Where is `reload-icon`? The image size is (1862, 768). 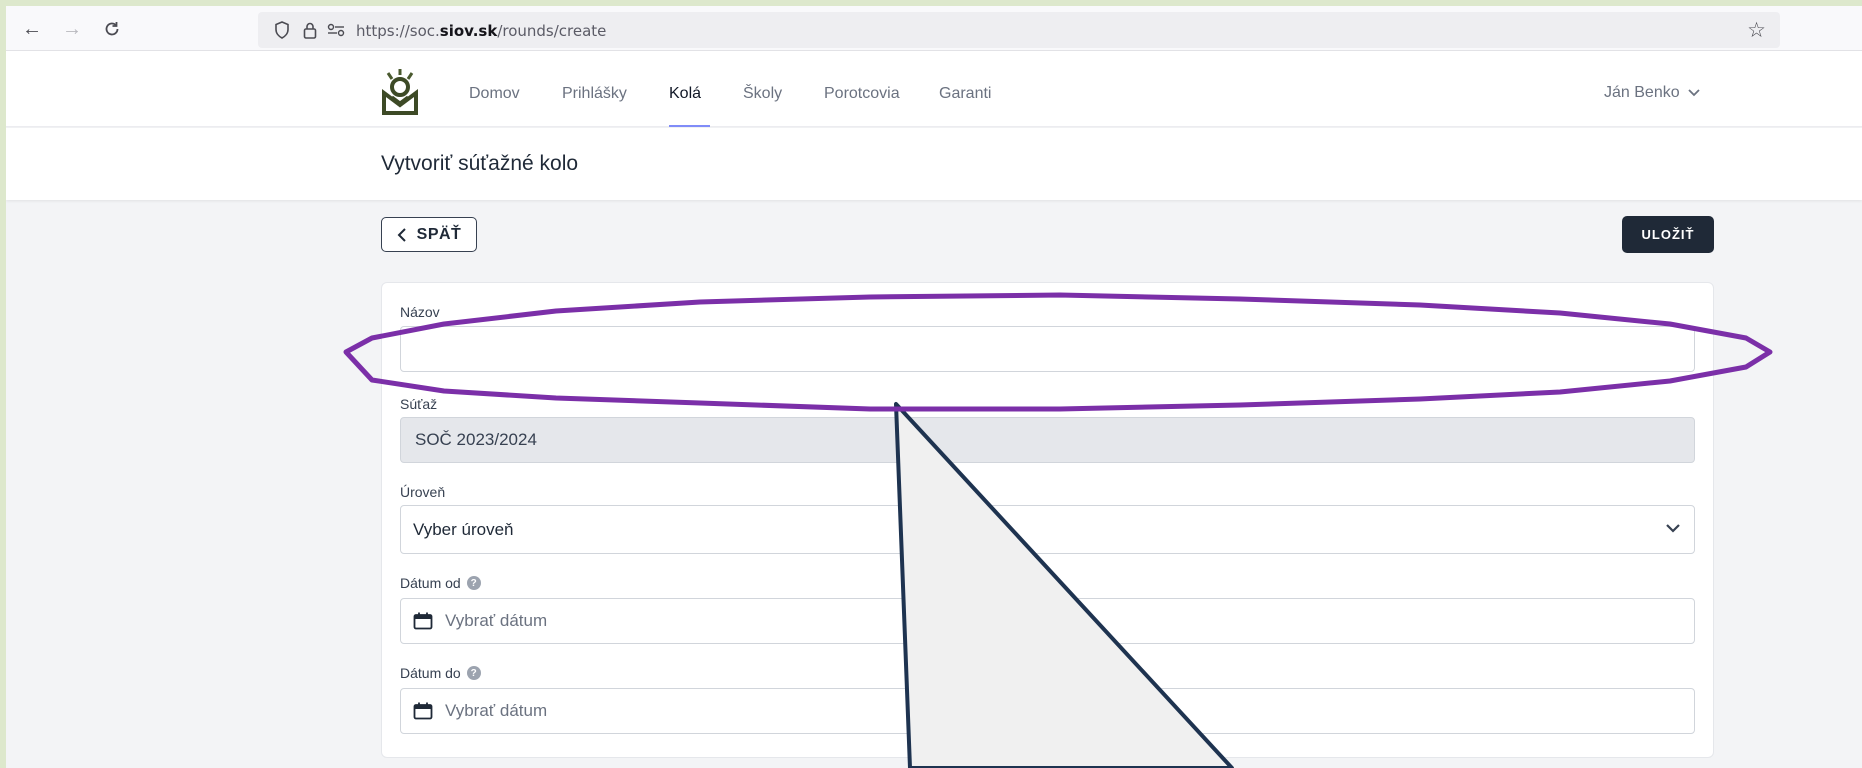
reload-icon is located at coordinates (112, 29).